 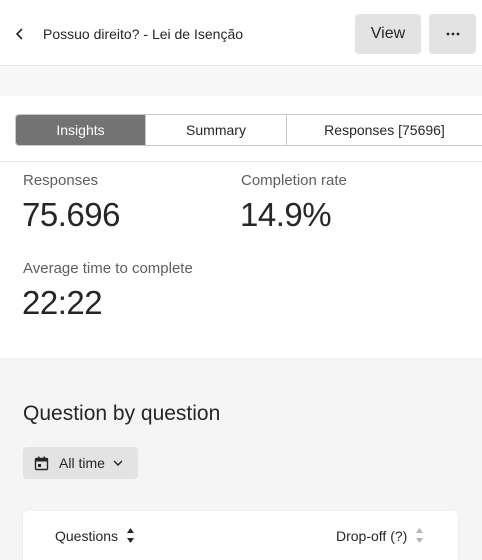 I want to click on results-tabs: Insights Summary Responses [75696], so click(x=248, y=130).